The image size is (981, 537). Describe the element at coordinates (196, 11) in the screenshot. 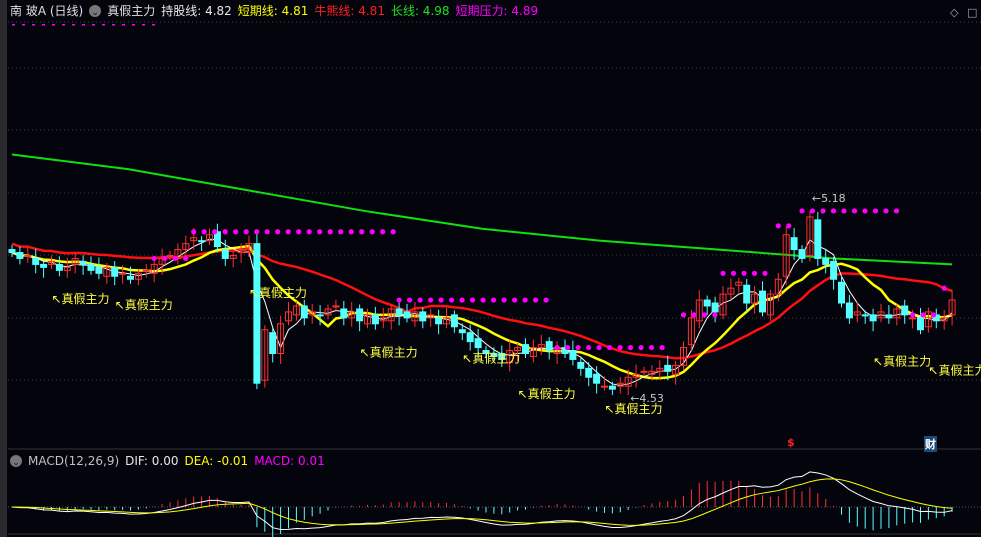

I see `hold-line-value: 持股线: 4.82` at that location.